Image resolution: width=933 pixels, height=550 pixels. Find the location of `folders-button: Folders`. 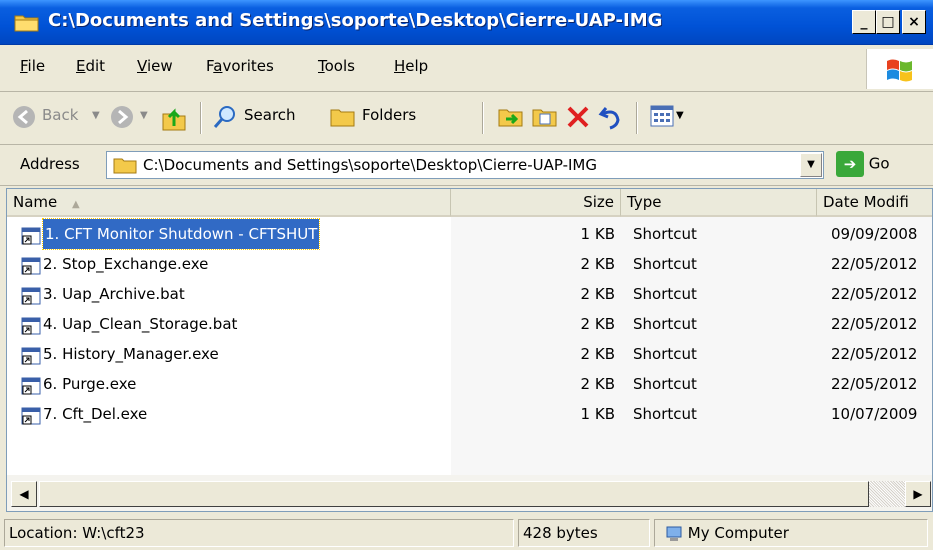

folders-button: Folders is located at coordinates (389, 115).